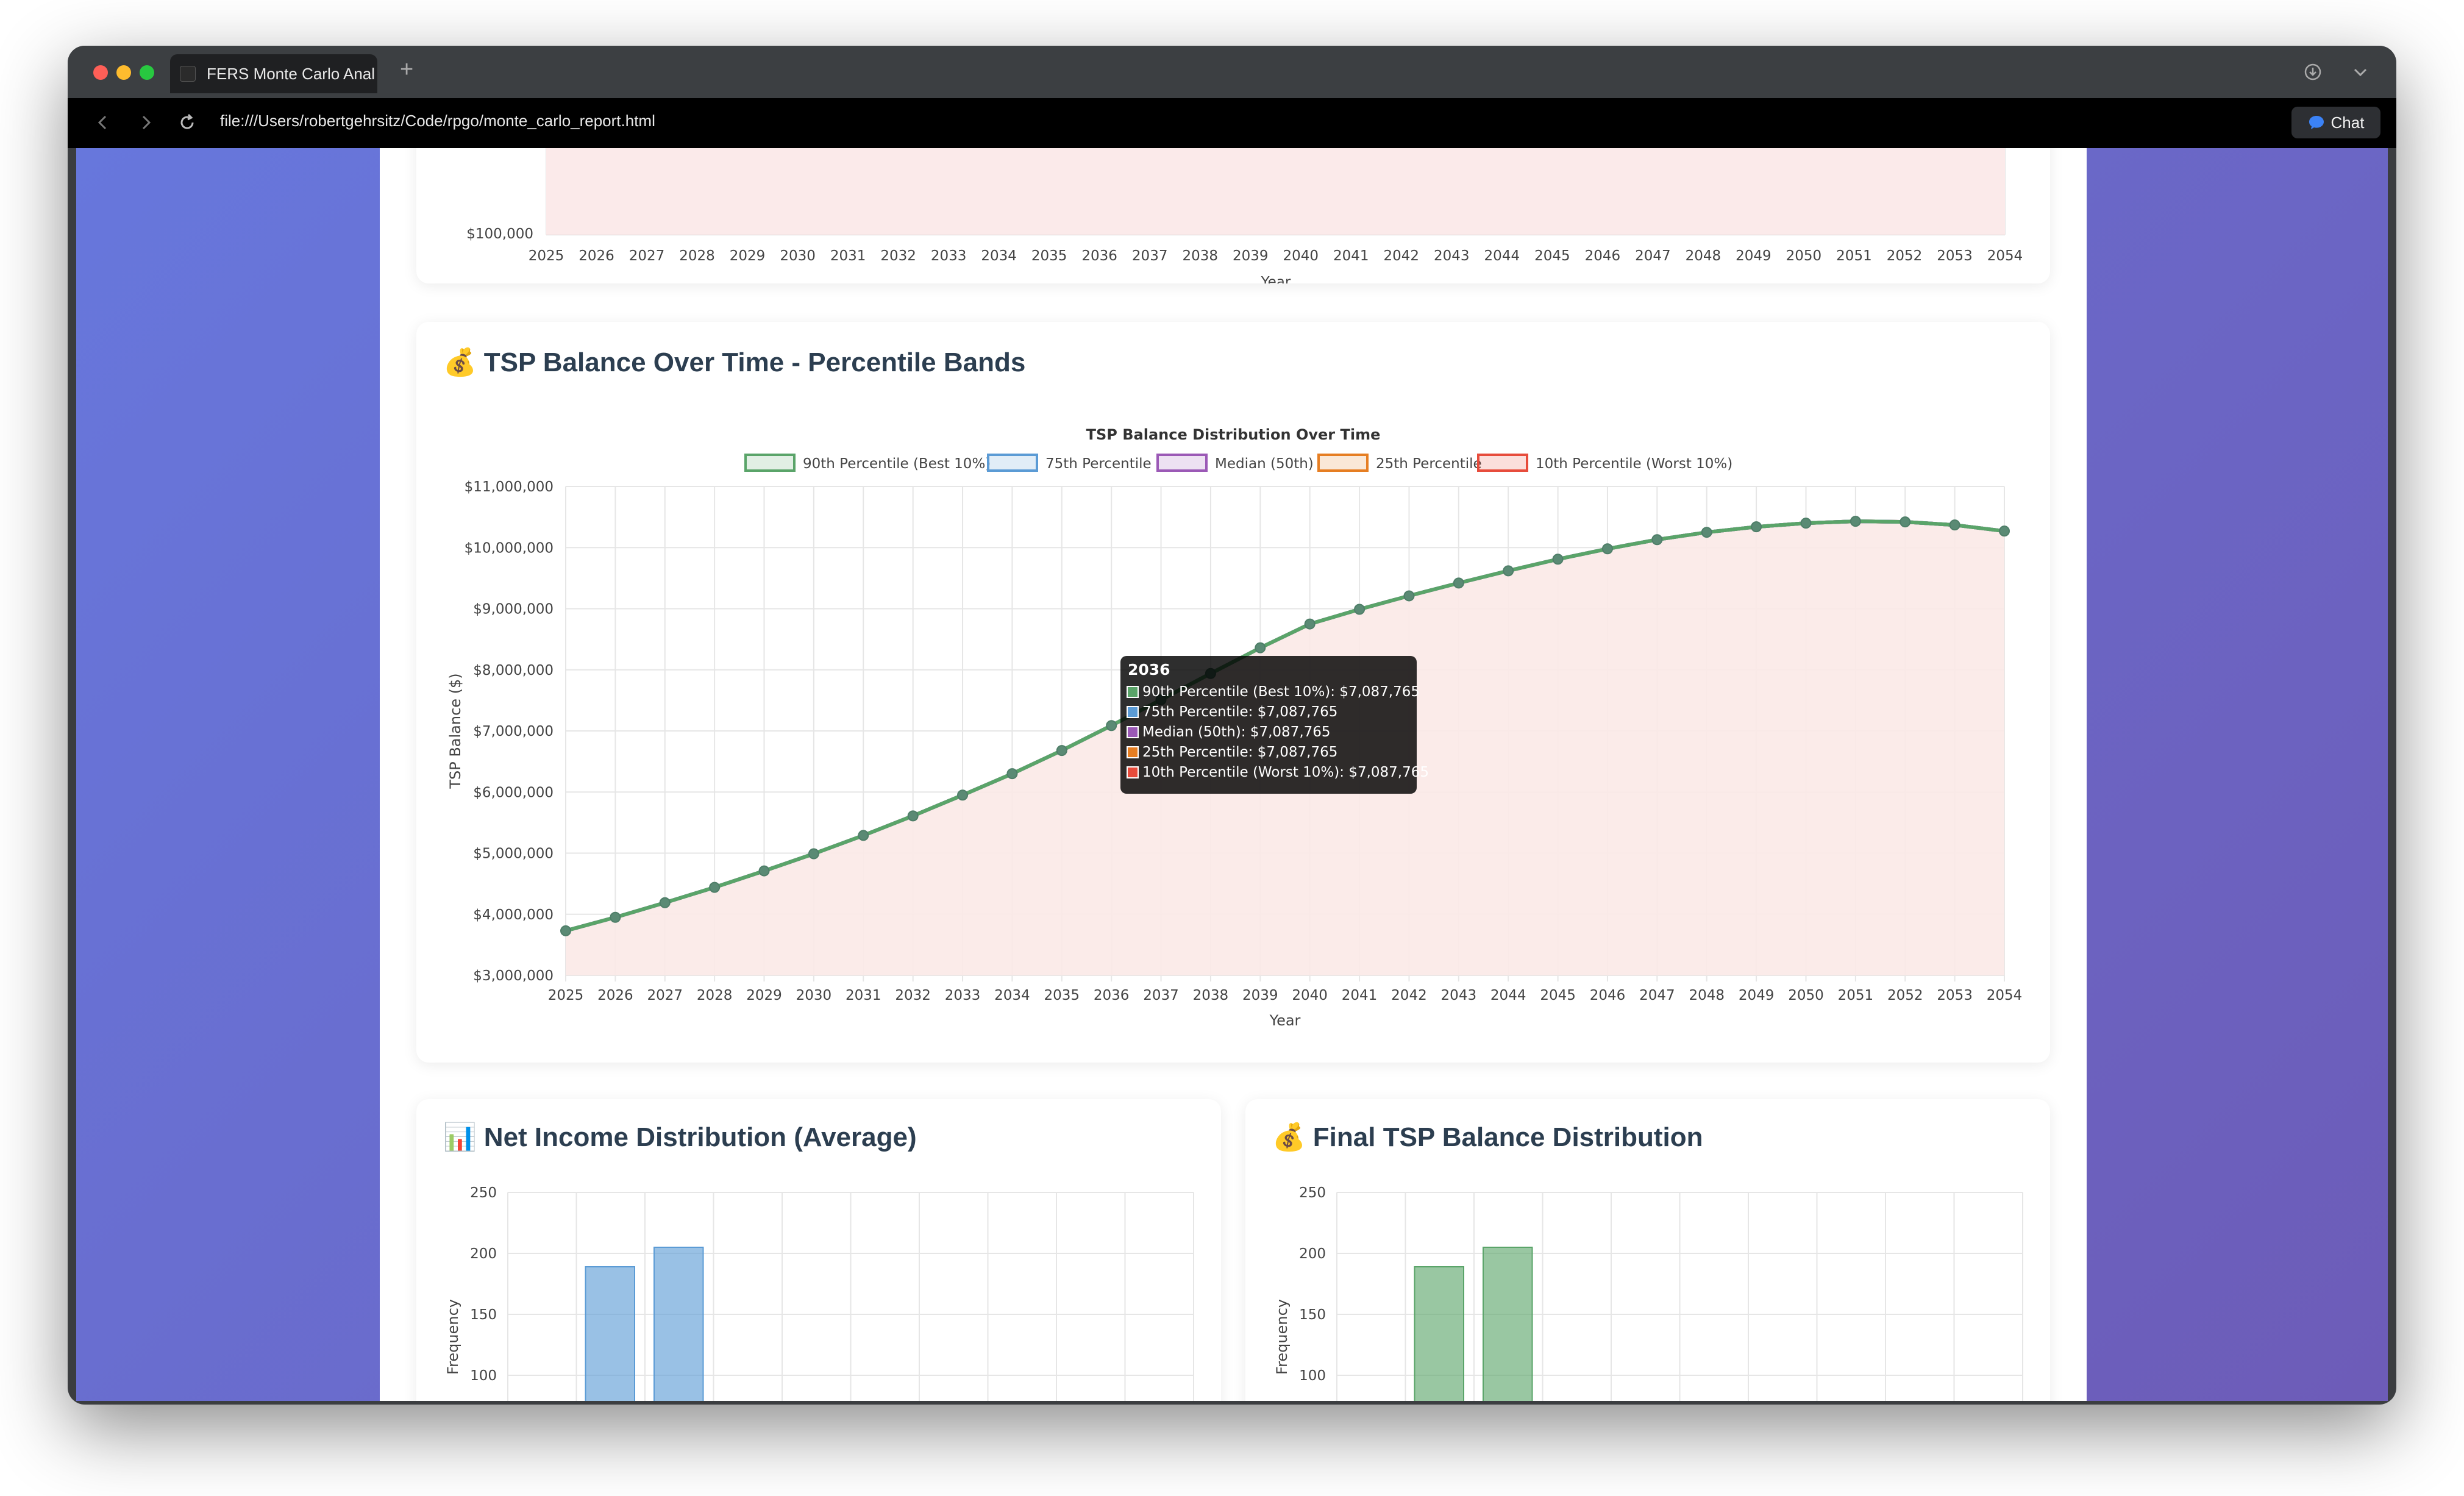 The height and width of the screenshot is (1496, 2464). Describe the element at coordinates (2336, 122) in the screenshot. I see `chat-button: Chat` at that location.